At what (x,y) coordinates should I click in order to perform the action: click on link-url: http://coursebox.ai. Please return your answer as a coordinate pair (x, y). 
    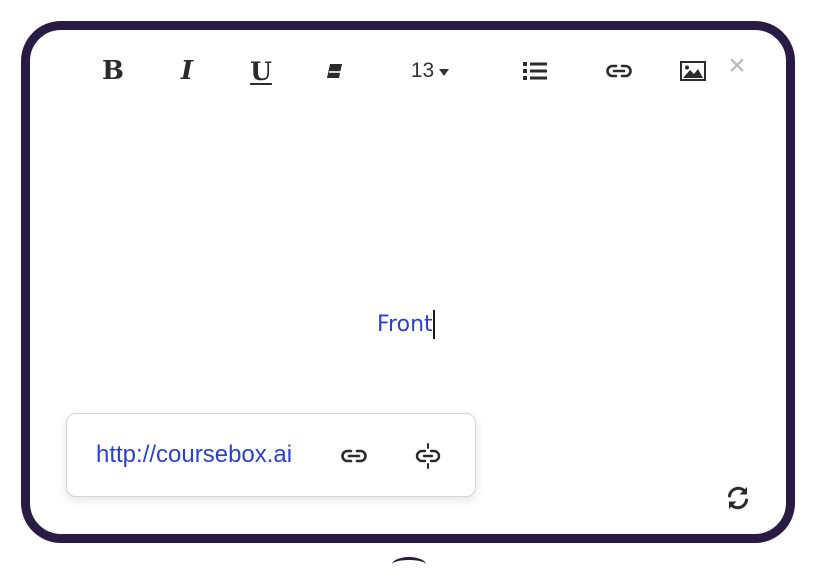
    Looking at the image, I should click on (194, 455).